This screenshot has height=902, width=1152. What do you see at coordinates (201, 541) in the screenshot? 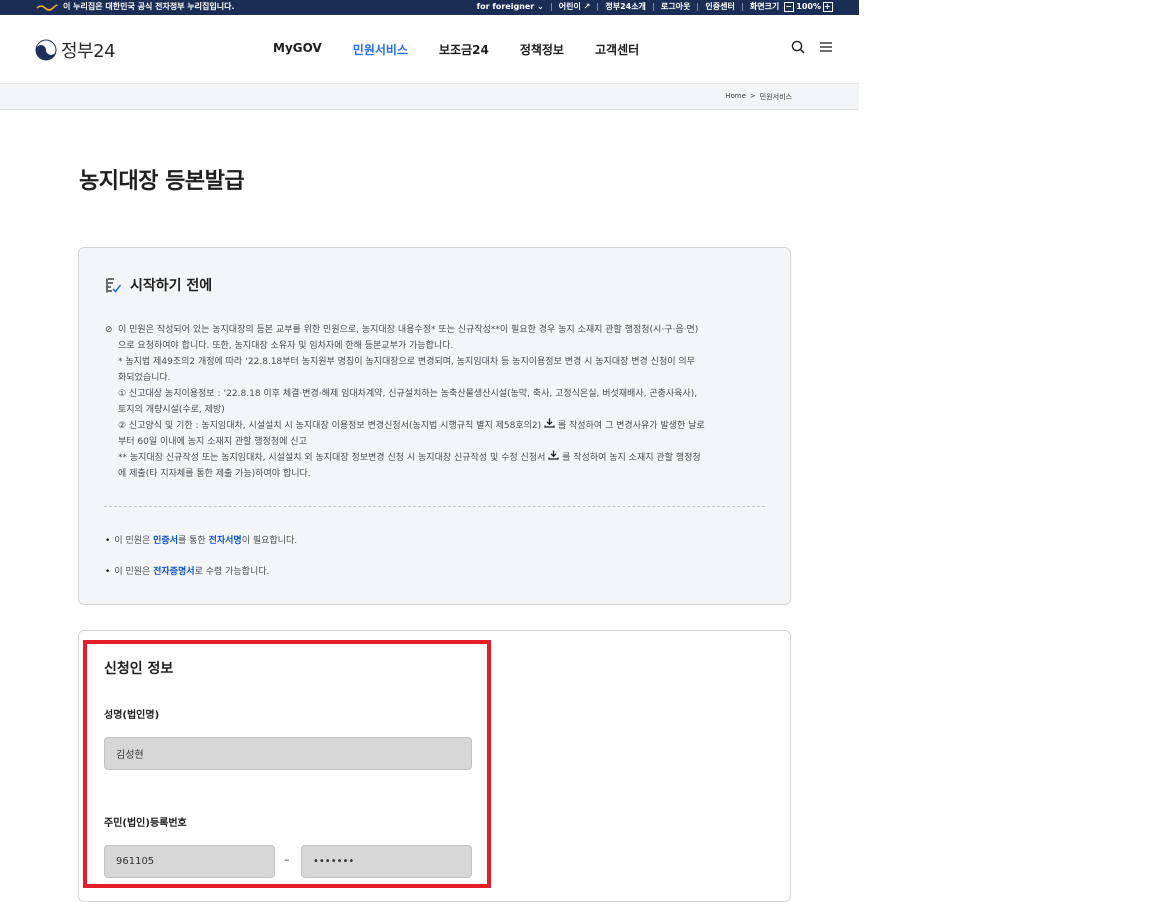
I see `cert-note: • 이 민원은 인증서를 통한 전자서명이 필요합니다.` at bounding box center [201, 541].